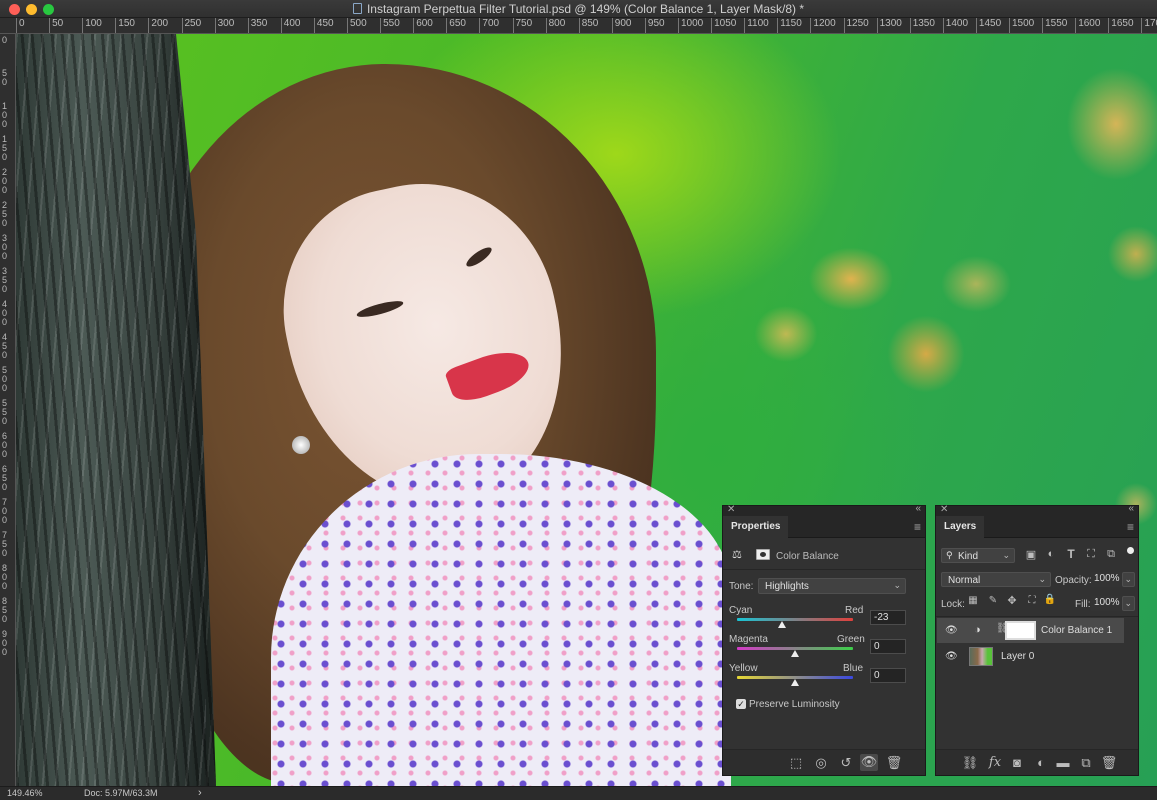  I want to click on delete-adjustment-icon: 🗑, so click(894, 763).